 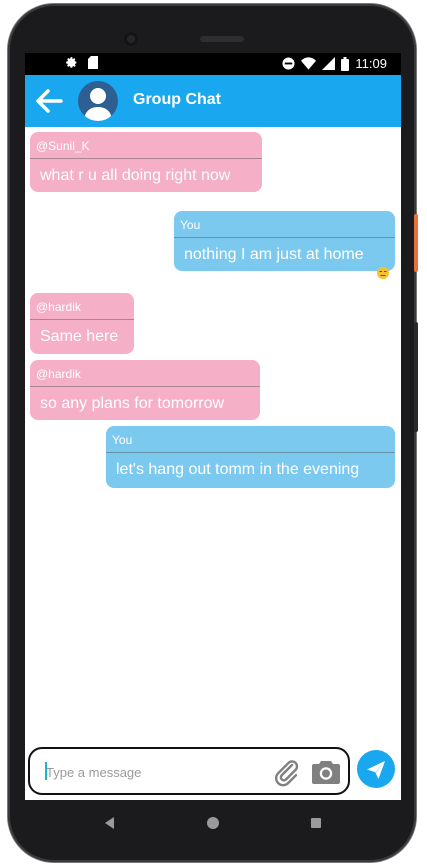 I want to click on message-bubble-received: @Sunil_K what r u all doing right now, so click(x=146, y=162).